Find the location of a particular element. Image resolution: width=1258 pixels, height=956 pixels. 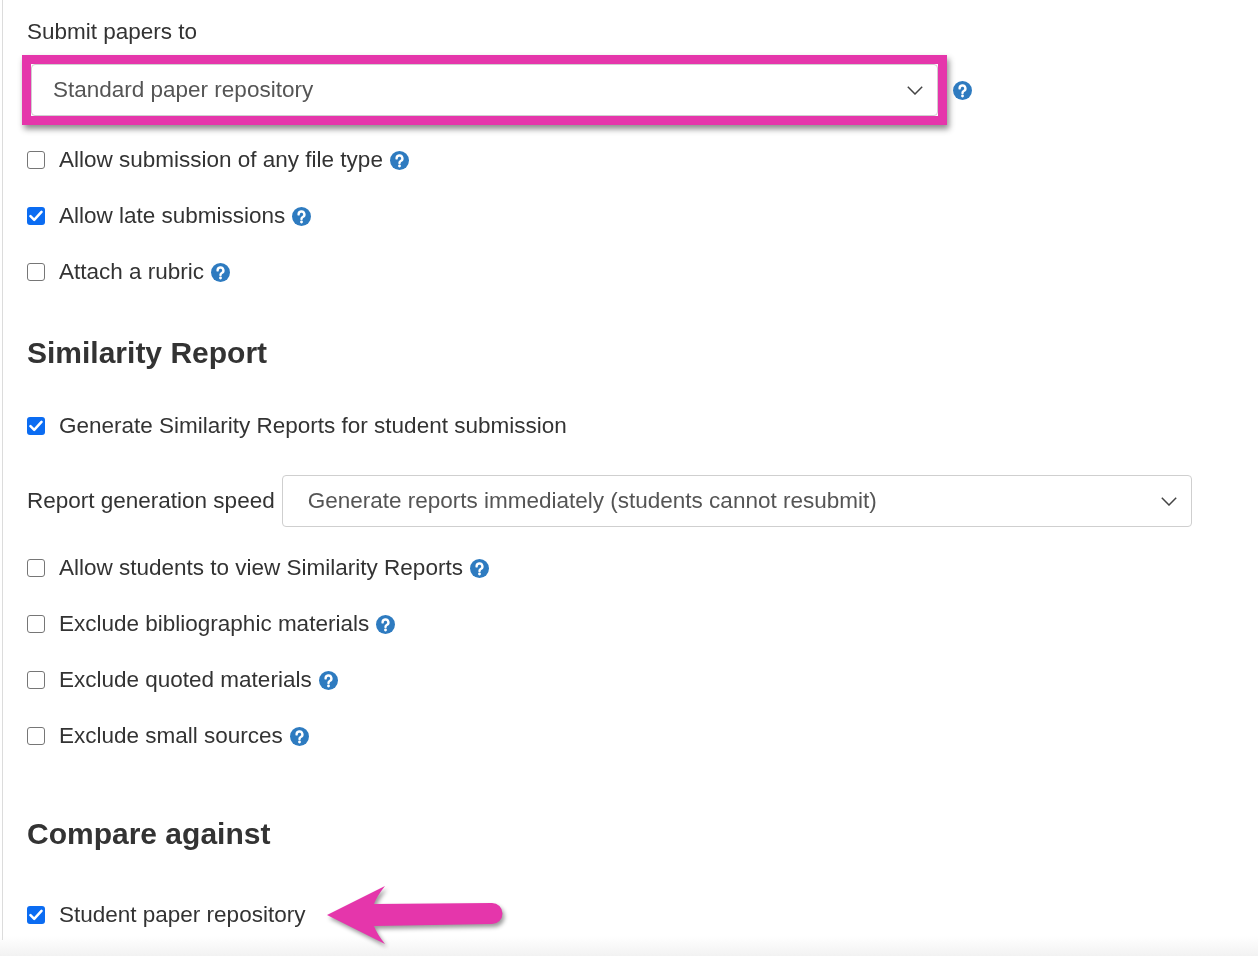

field-label: Report generation speed is located at coordinates (151, 501).